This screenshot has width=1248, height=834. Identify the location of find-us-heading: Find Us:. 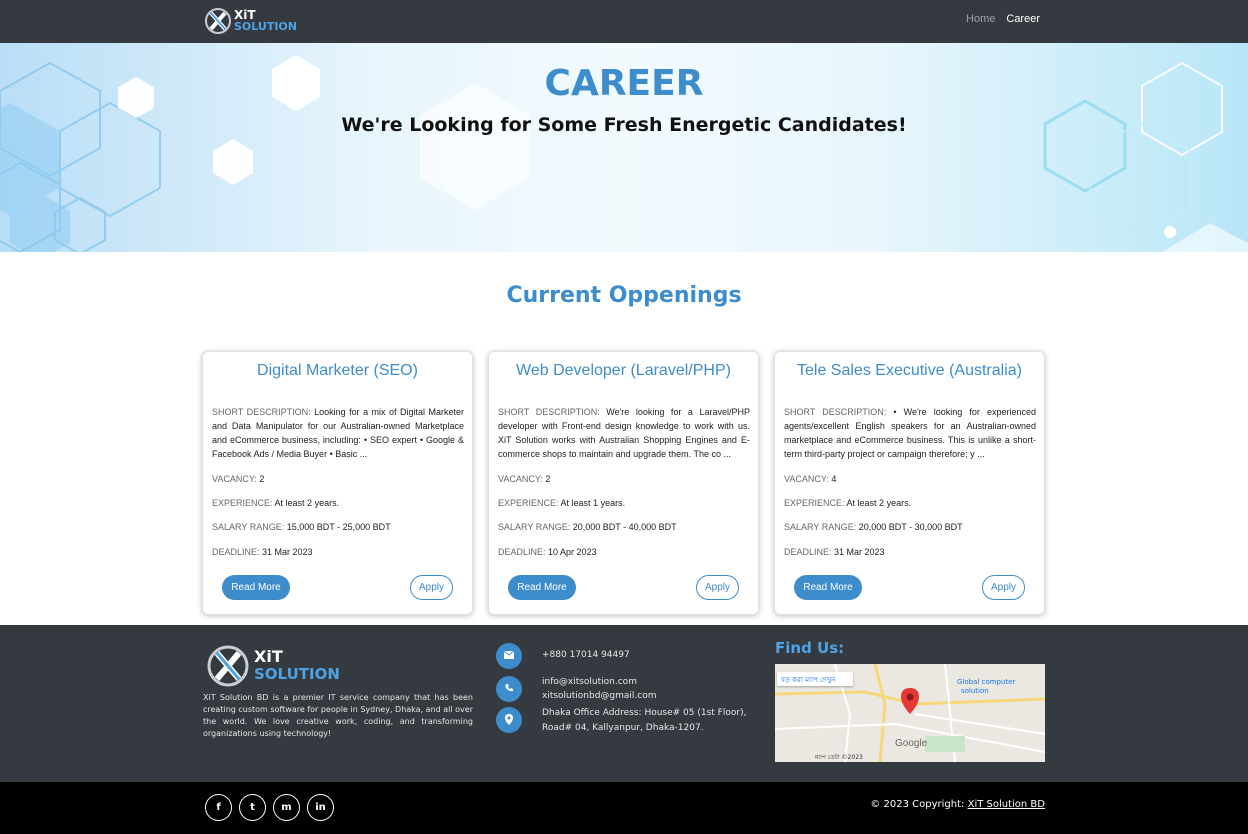
(810, 648).